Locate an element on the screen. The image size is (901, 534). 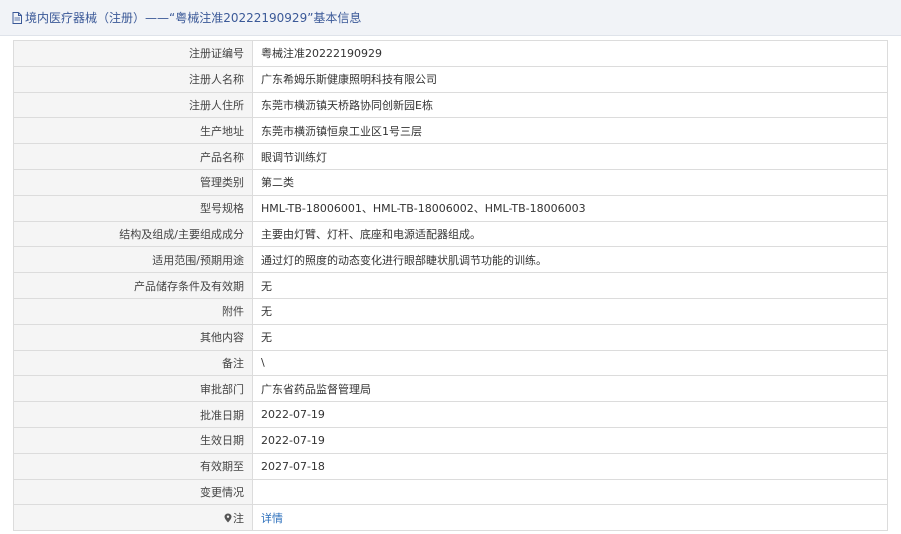
row-label: 其他内容 is located at coordinates (133, 337).